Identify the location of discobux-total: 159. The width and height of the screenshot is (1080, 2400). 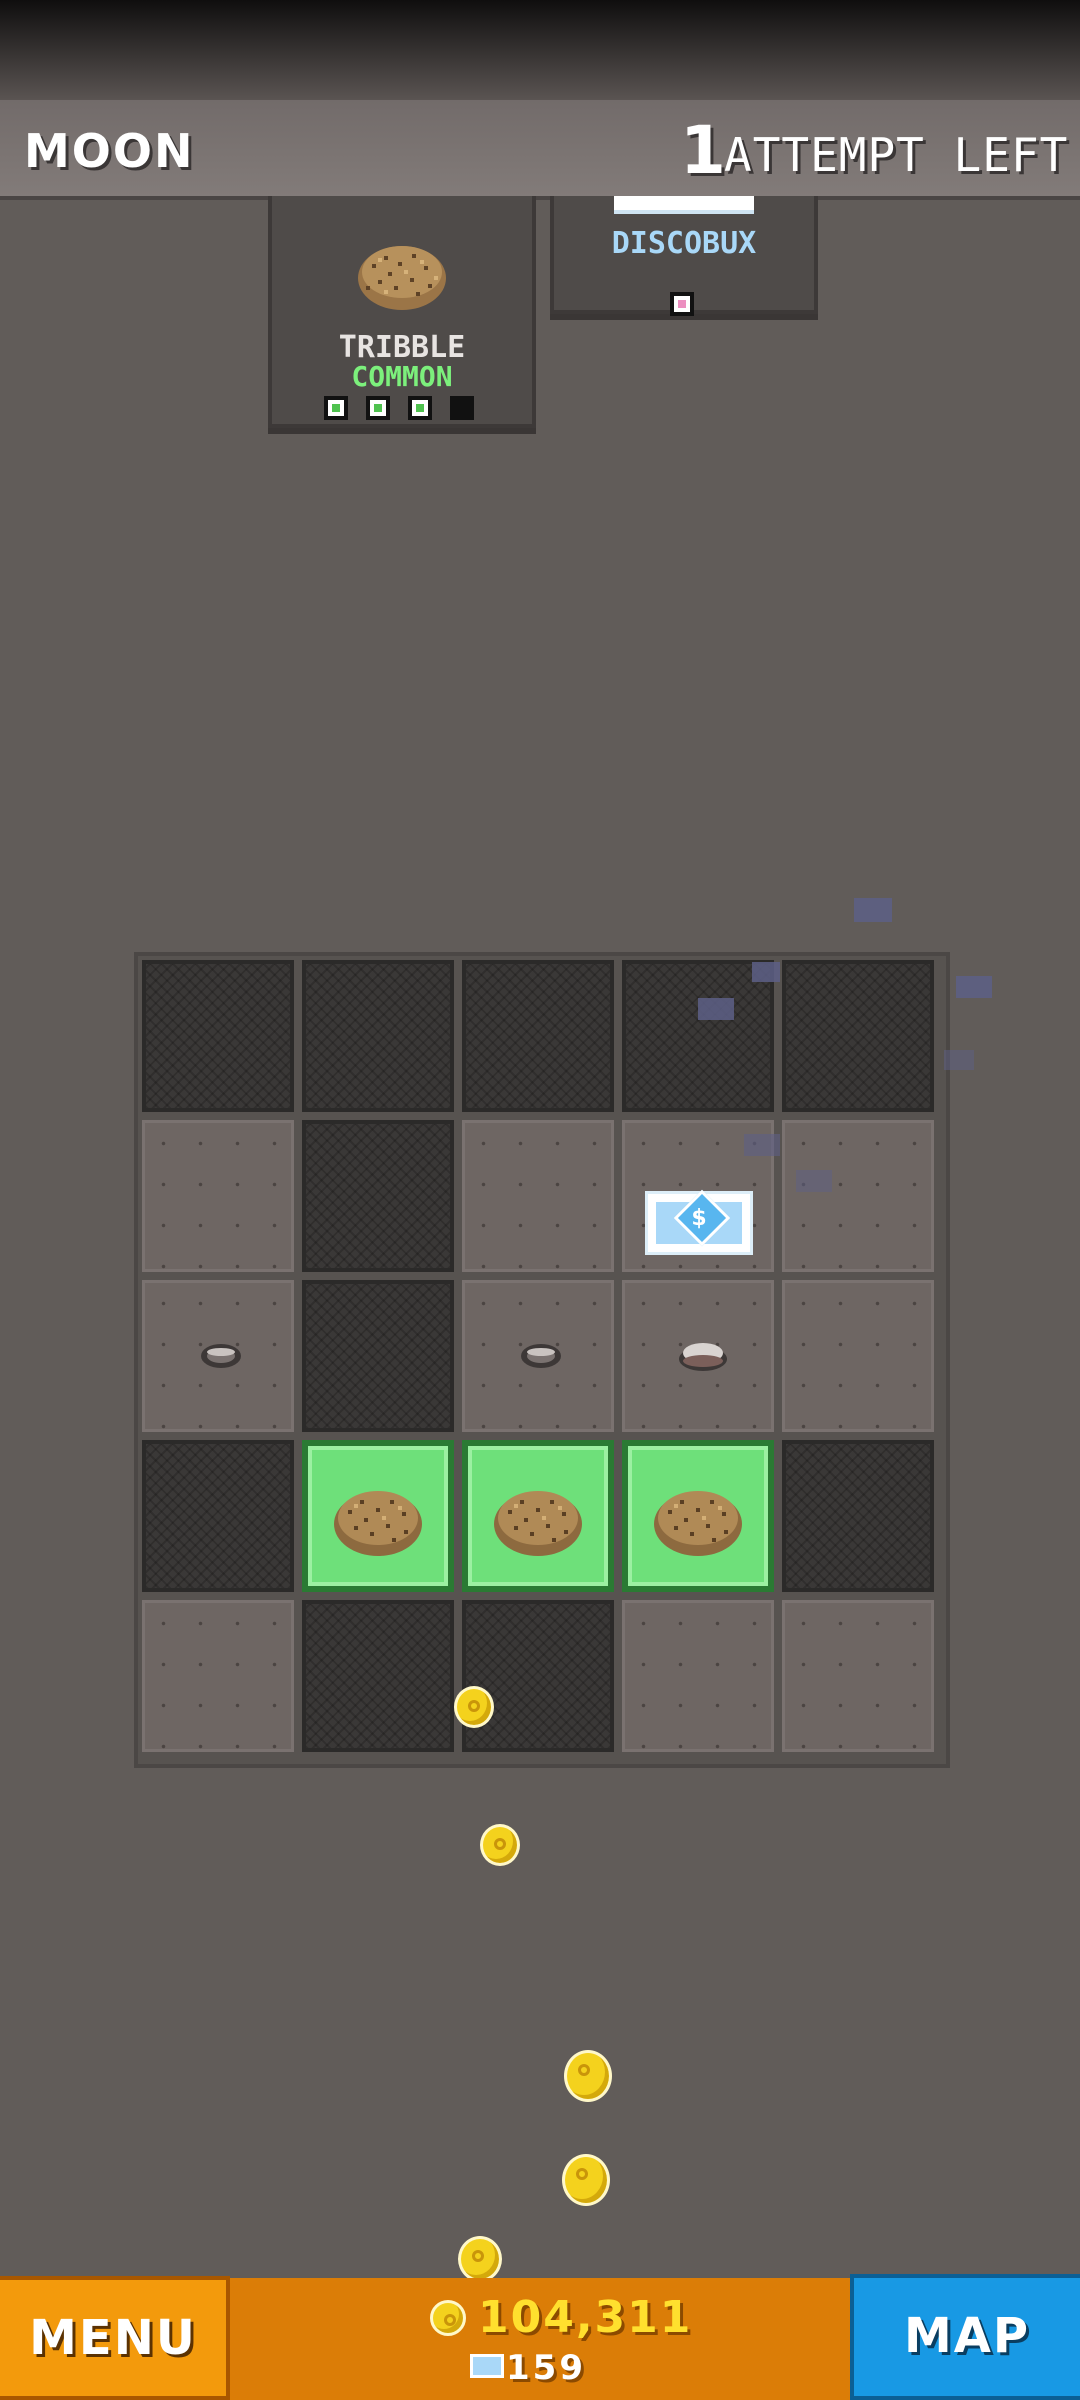
(546, 2368).